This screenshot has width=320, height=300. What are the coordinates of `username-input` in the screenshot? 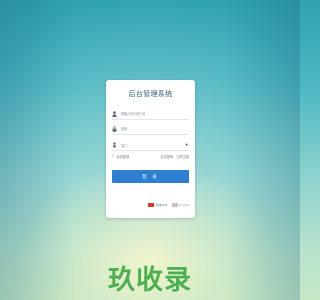 It's located at (152, 114).